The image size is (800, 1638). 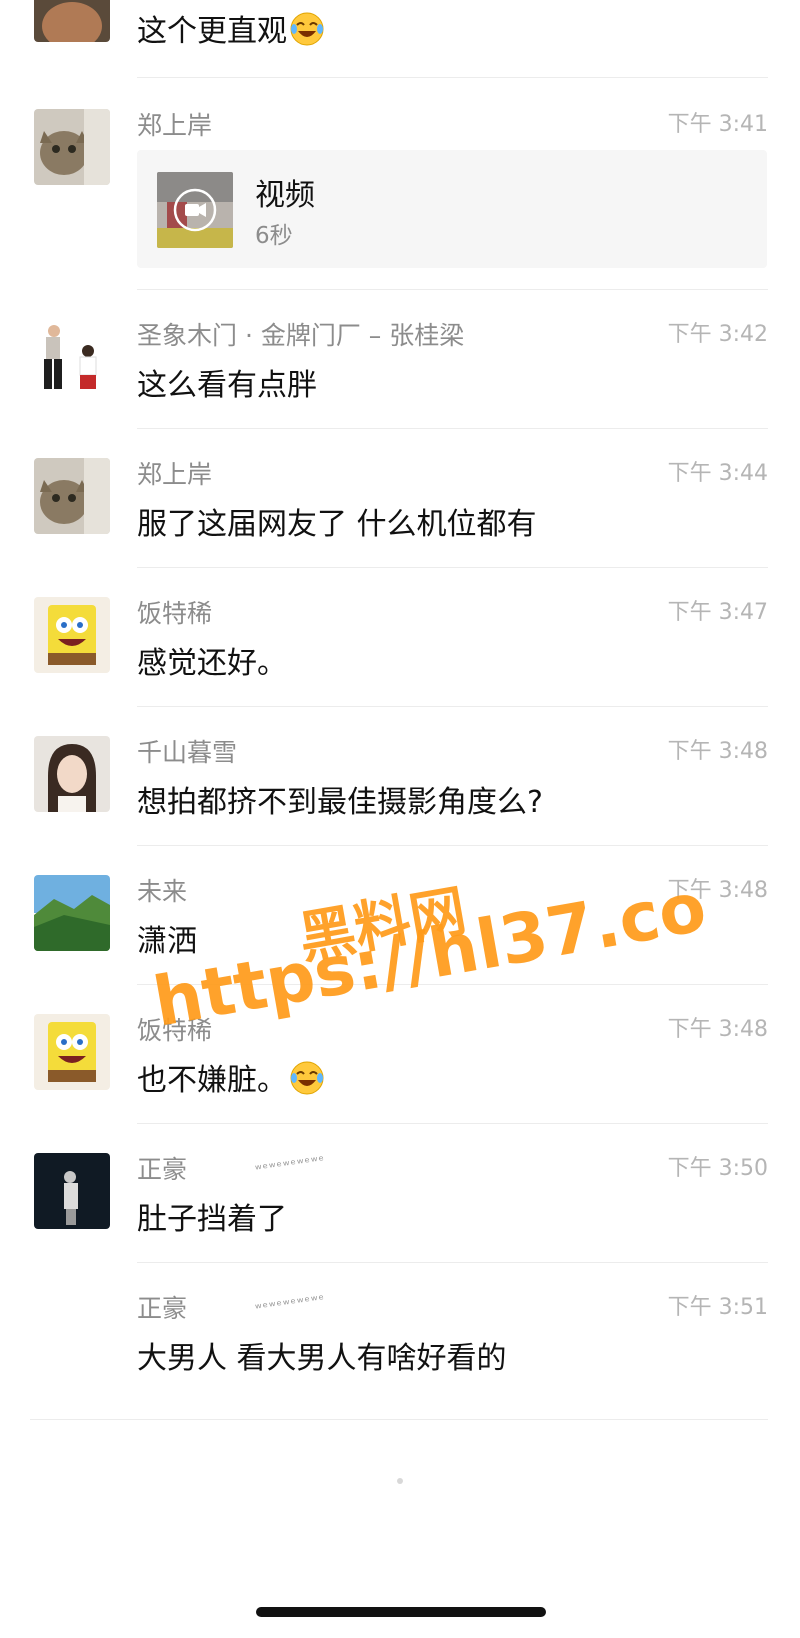 What do you see at coordinates (400, 39) in the screenshot?
I see `chat-message: 这个更直观` at bounding box center [400, 39].